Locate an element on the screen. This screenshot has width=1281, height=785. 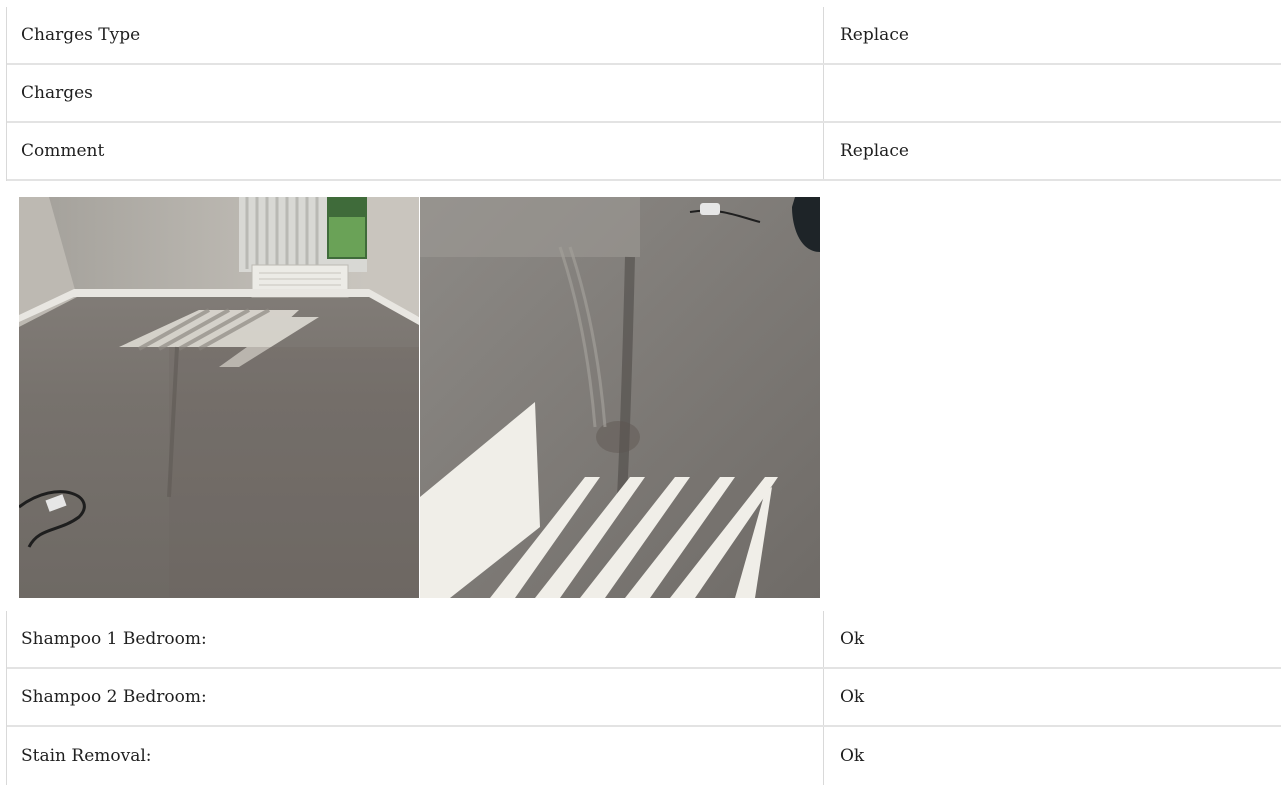
row-label: Charges Type is located at coordinates (415, 35).